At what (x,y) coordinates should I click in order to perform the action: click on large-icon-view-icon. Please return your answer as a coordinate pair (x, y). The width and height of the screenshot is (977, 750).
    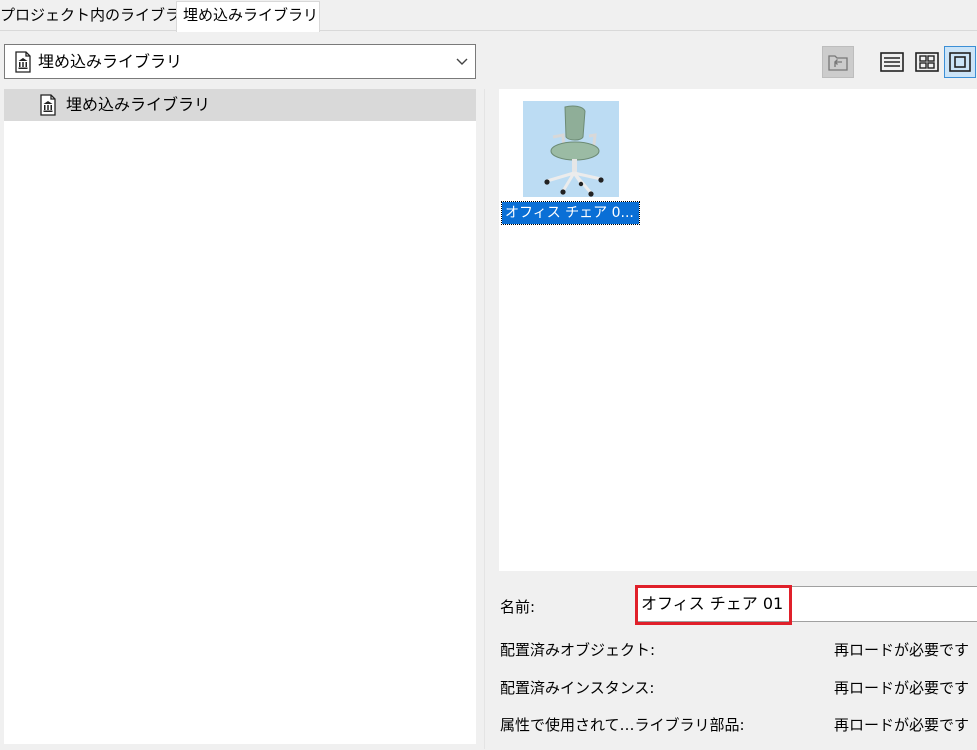
    Looking at the image, I should click on (960, 62).